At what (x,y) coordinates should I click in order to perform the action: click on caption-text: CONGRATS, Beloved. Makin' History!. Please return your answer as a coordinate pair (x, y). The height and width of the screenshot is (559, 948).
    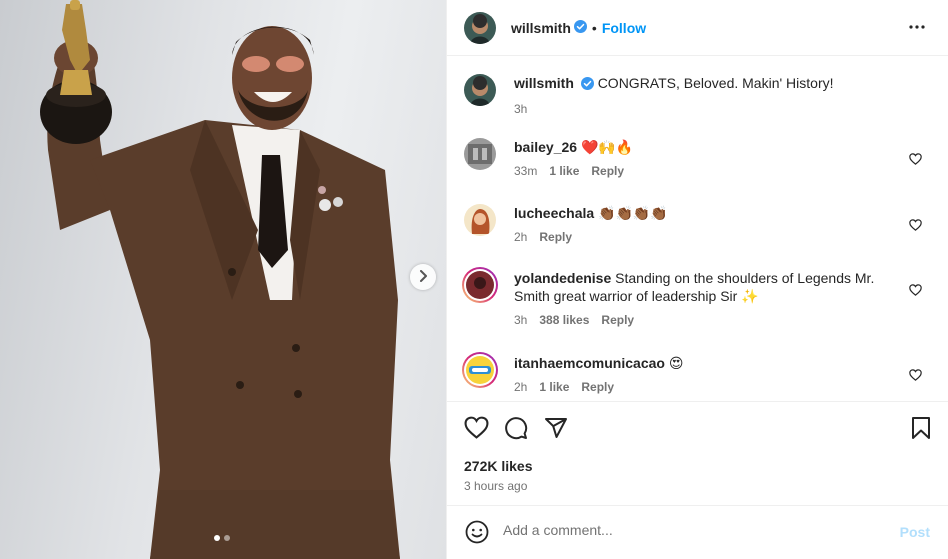
    Looking at the image, I should click on (715, 83).